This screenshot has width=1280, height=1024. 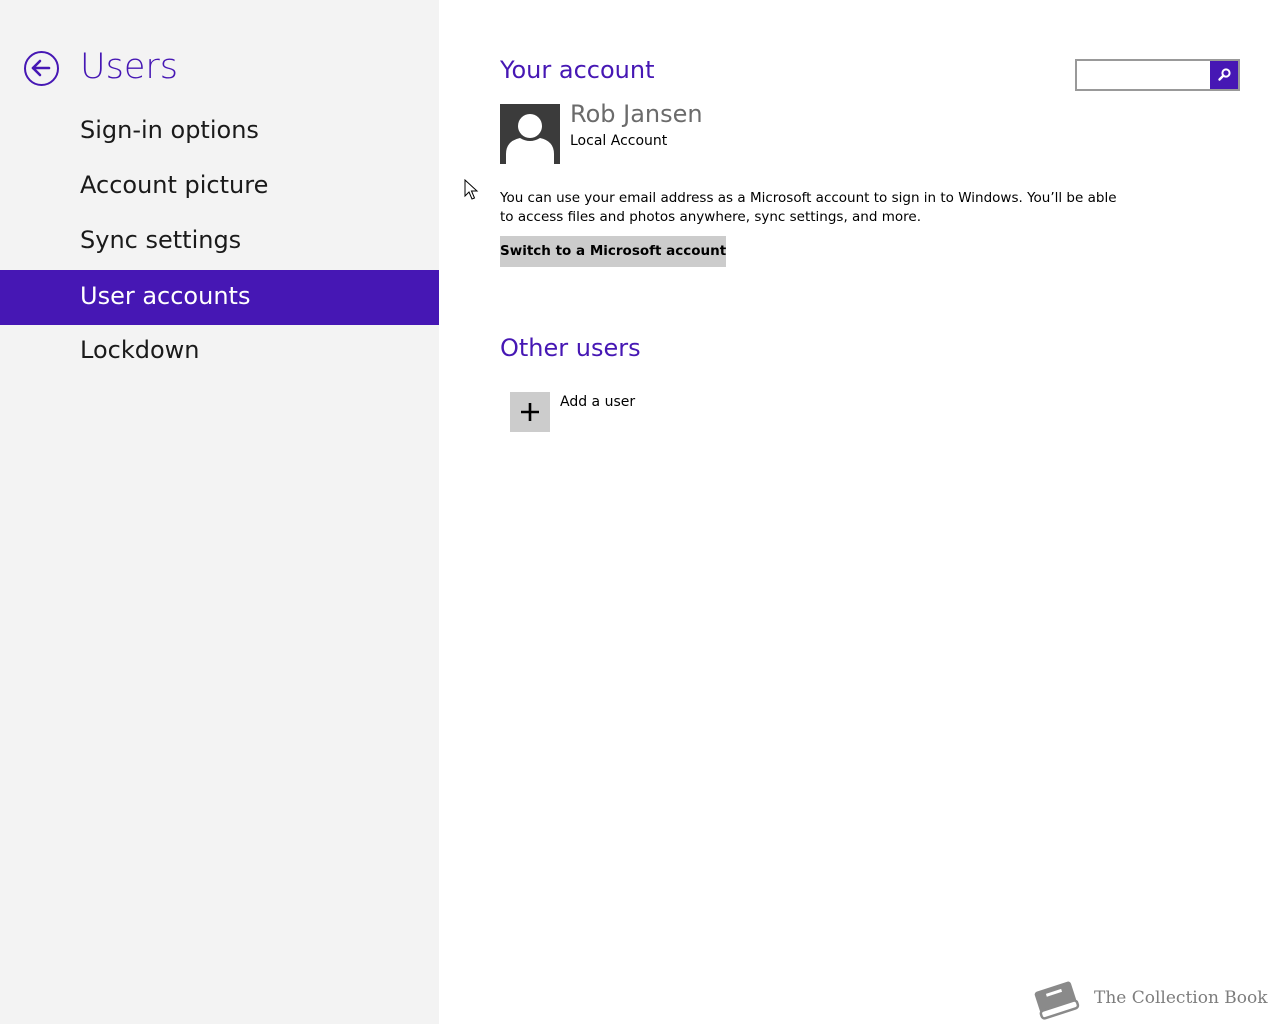 I want to click on nav-item-label: User accounts, so click(x=165, y=296).